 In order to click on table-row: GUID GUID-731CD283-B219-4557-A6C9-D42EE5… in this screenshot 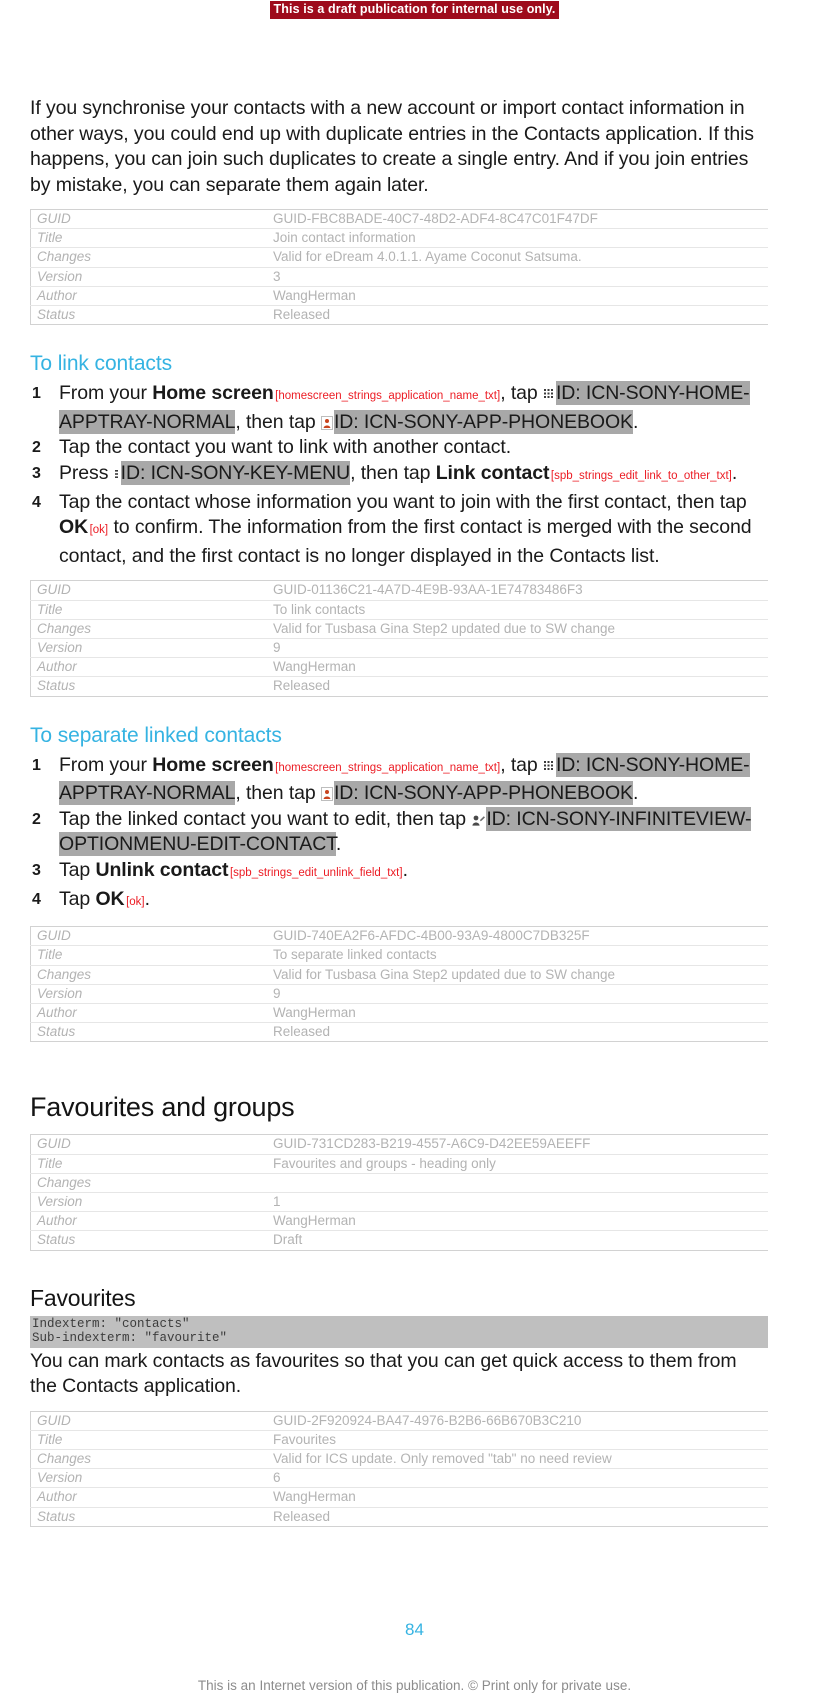, I will do `click(399, 1144)`.